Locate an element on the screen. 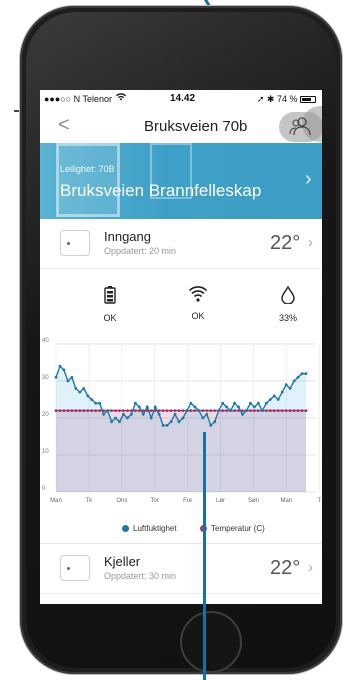 The width and height of the screenshot is (361, 680). device-name: Kjeller is located at coordinates (122, 561).